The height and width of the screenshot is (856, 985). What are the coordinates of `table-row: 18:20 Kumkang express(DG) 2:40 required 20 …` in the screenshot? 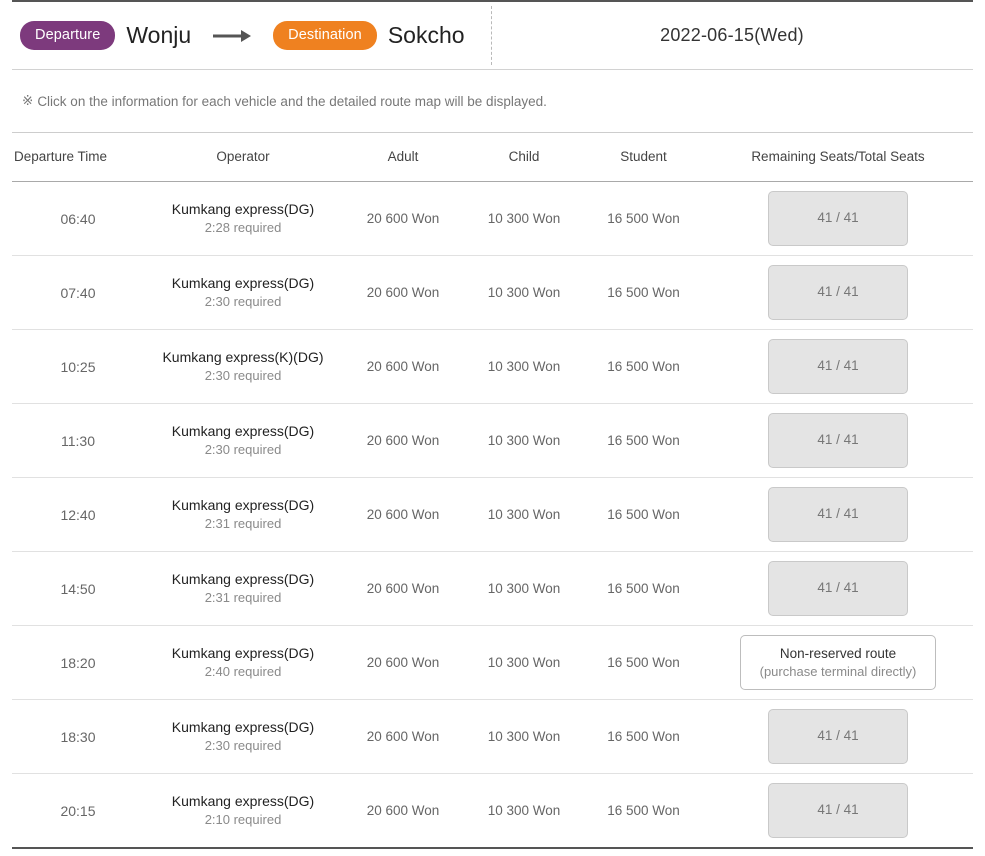 It's located at (492, 662).